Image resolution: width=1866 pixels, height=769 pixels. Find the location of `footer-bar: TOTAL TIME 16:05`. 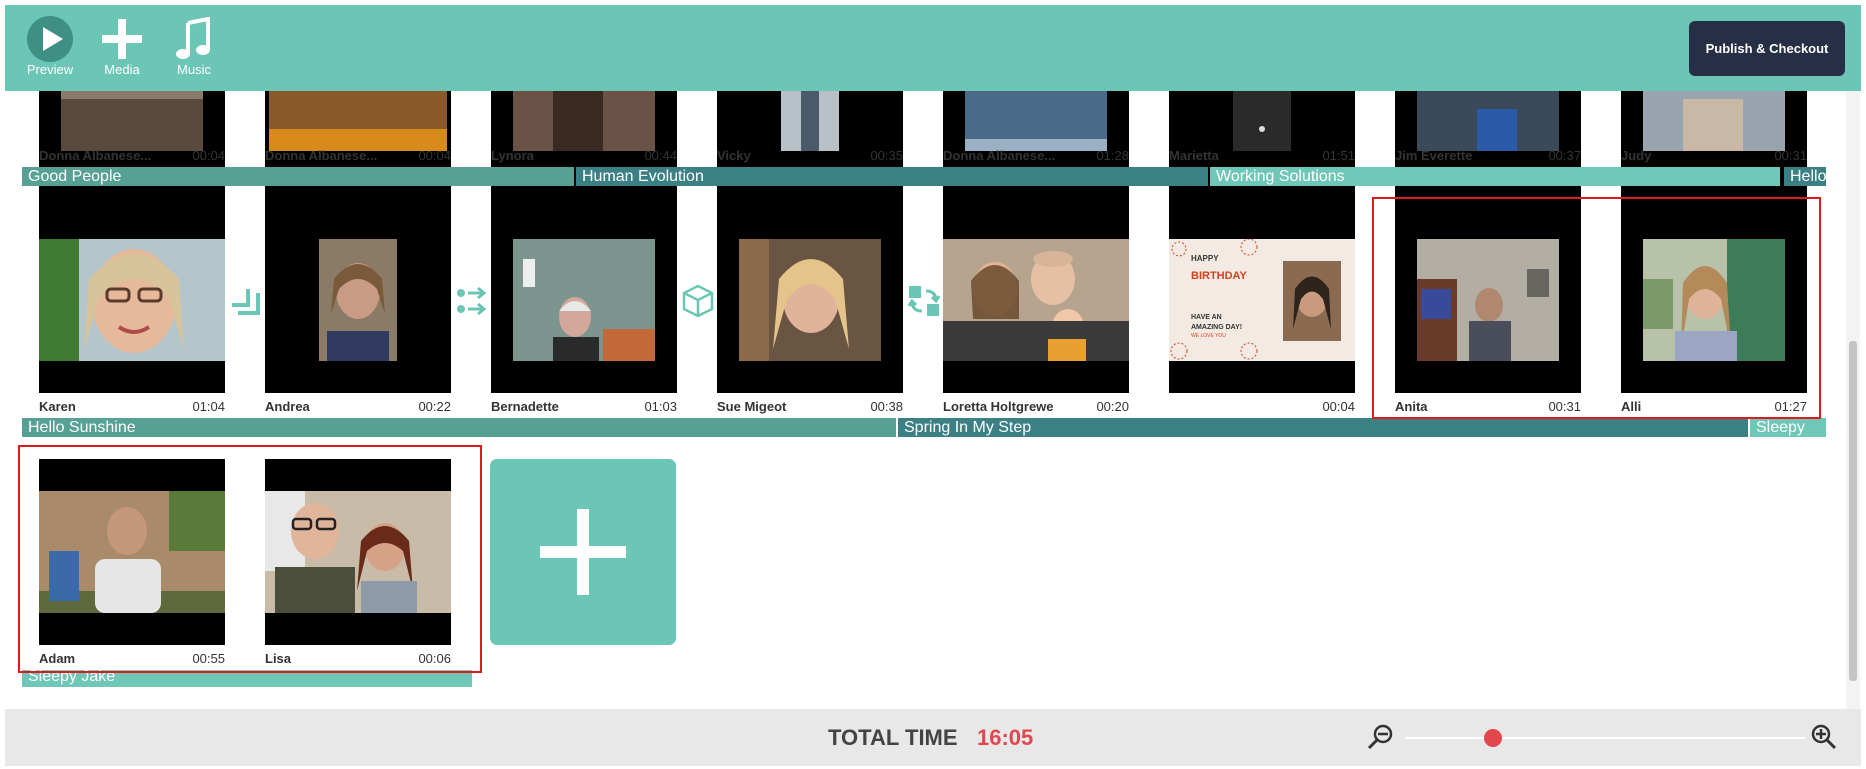

footer-bar: TOTAL TIME 16:05 is located at coordinates (933, 737).